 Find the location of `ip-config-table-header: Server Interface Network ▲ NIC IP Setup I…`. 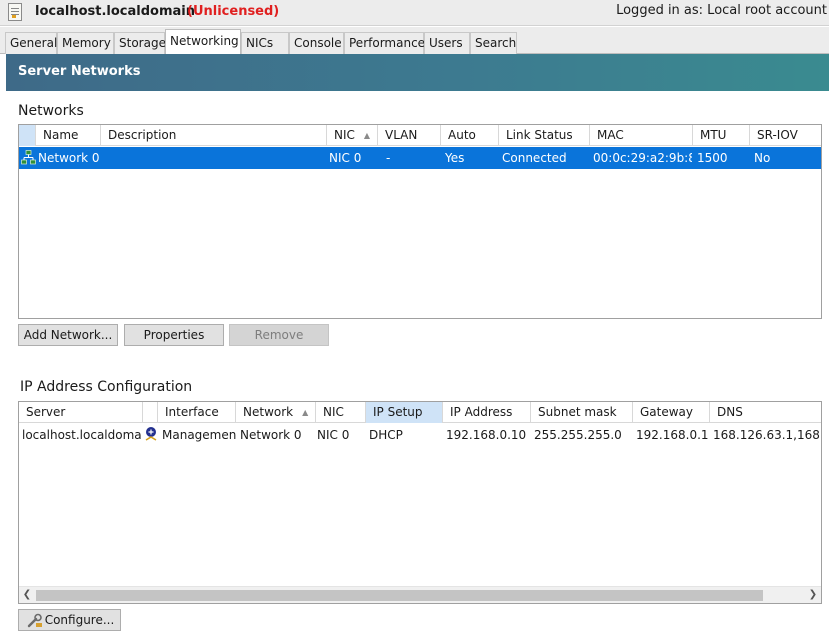

ip-config-table-header: Server Interface Network ▲ NIC IP Setup I… is located at coordinates (420, 412).